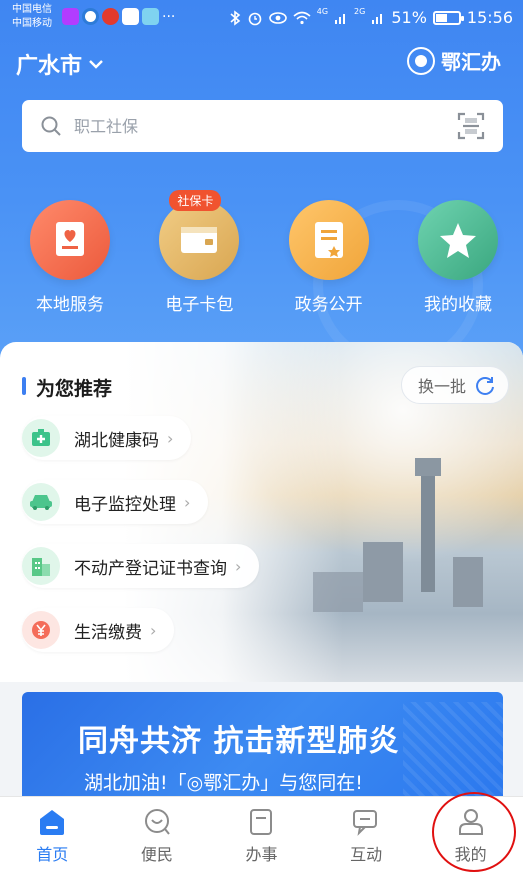 The width and height of the screenshot is (523, 873). I want to click on quick-service-public-affairs: 政务公开, so click(329, 257).